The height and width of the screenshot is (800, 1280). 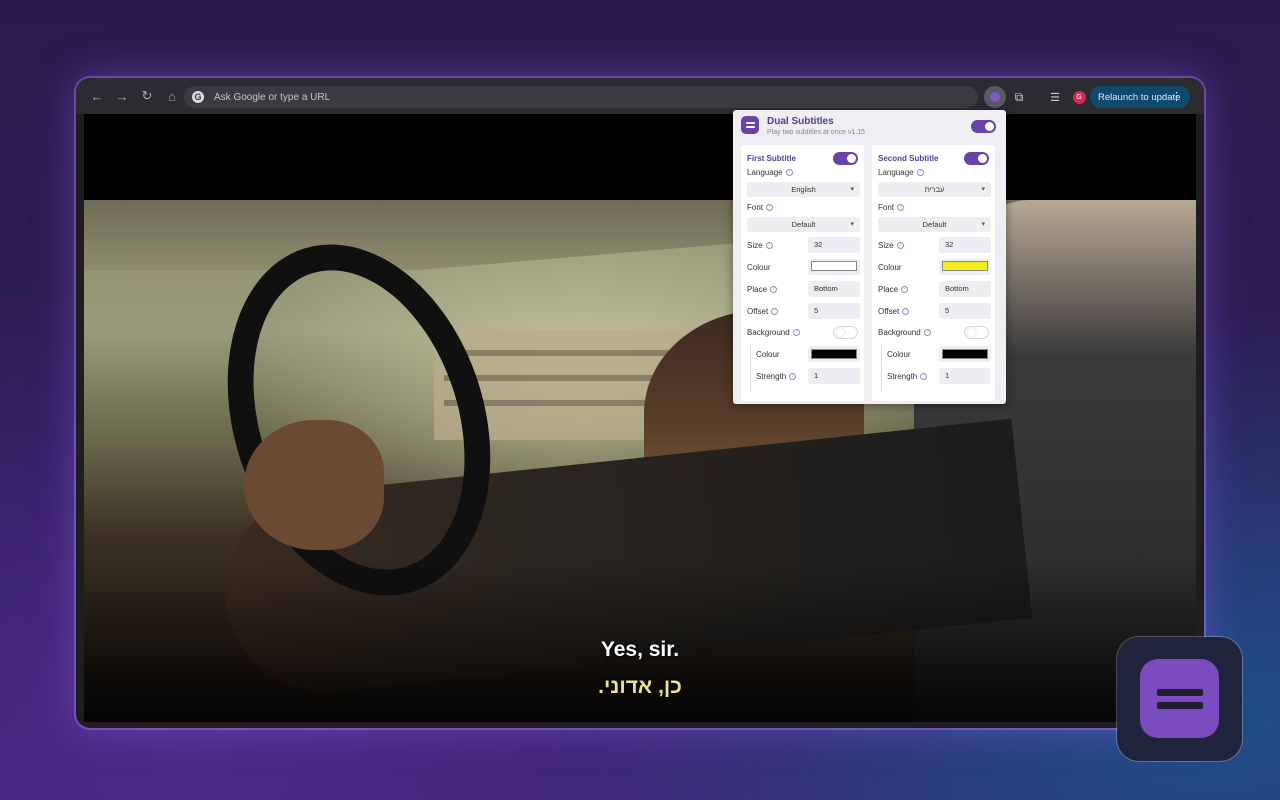 What do you see at coordinates (904, 332) in the screenshot?
I see `second-background-label: Background?` at bounding box center [904, 332].